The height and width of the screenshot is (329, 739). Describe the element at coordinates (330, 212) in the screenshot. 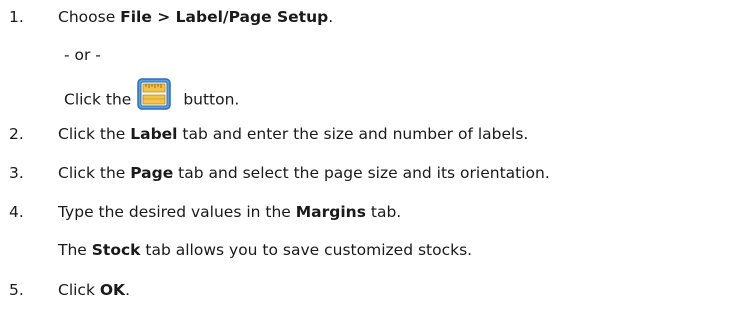

I see `tab-name-margins: Margins` at that location.